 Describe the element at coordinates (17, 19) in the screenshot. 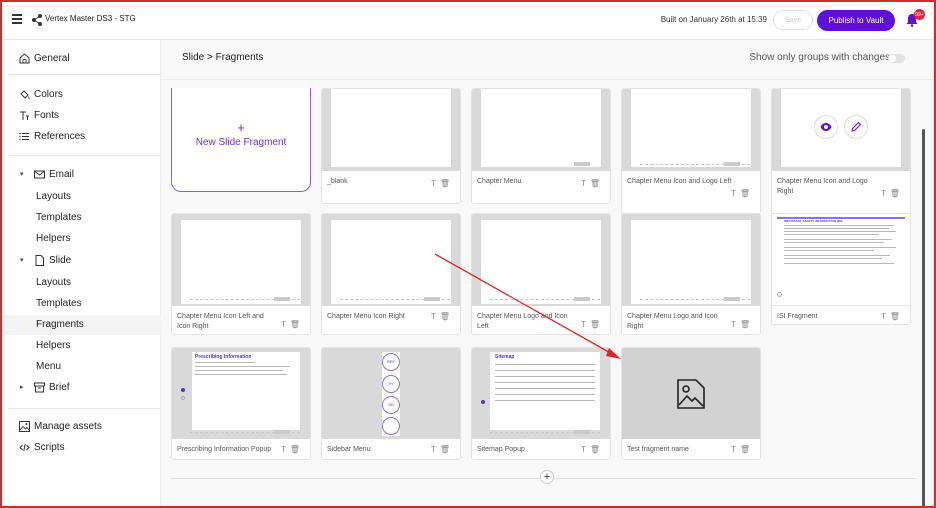

I see `menu-icon` at that location.